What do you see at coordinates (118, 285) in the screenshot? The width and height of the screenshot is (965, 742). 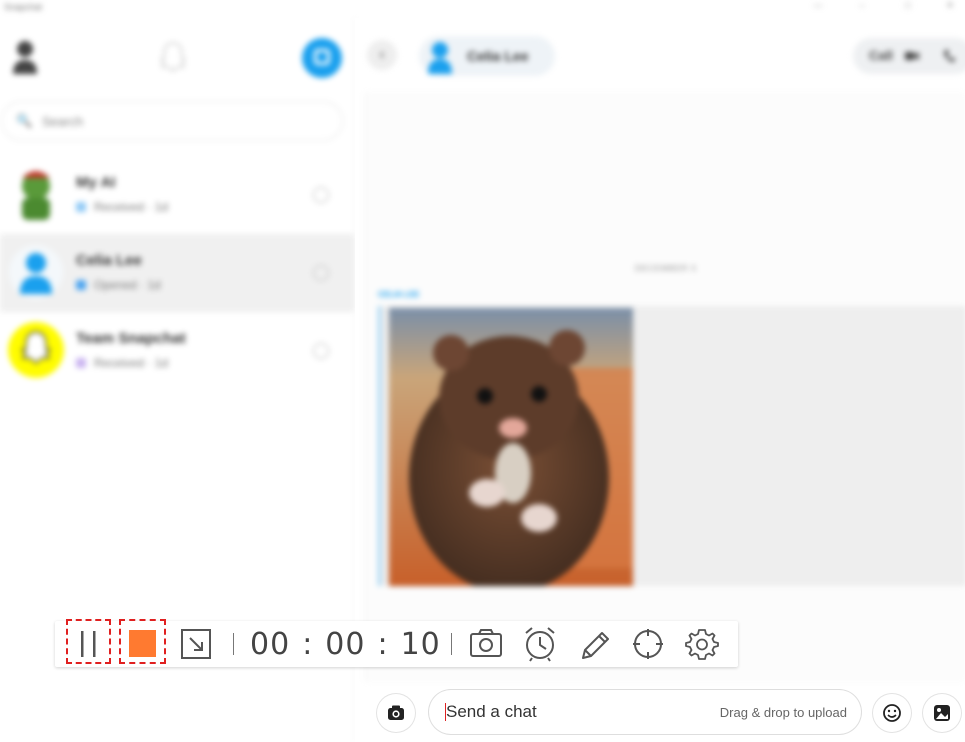 I see `conversation-status: Opened · 1d` at bounding box center [118, 285].